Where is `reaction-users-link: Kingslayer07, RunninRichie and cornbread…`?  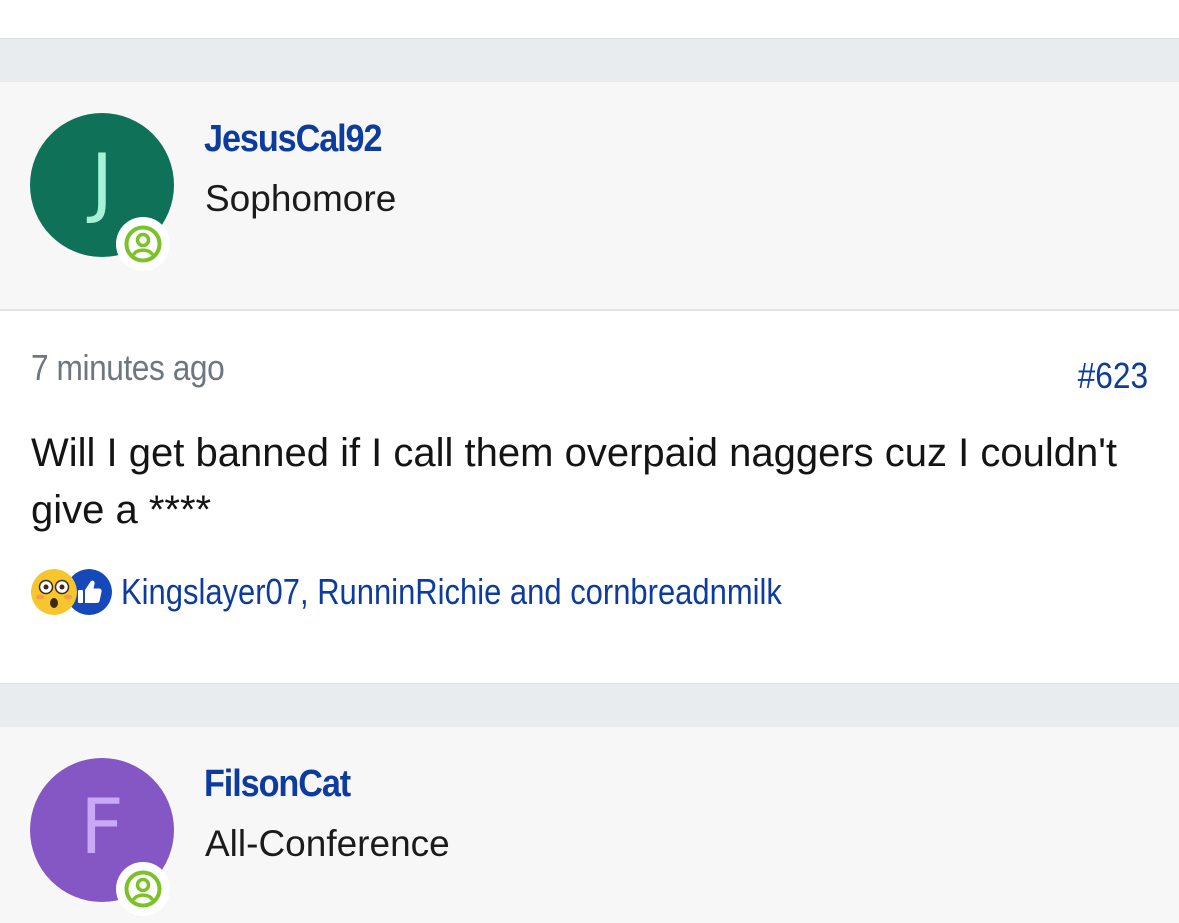 reaction-users-link: Kingslayer07, RunninRichie and cornbread… is located at coordinates (451, 592).